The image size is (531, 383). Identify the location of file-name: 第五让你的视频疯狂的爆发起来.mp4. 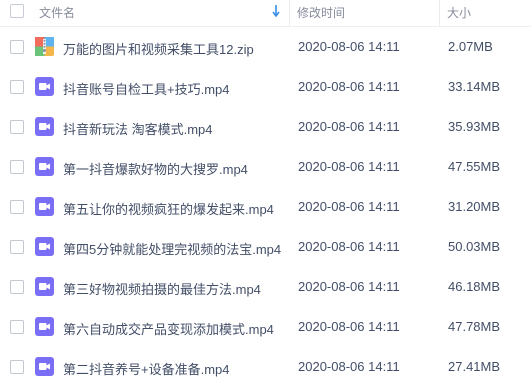
(168, 208).